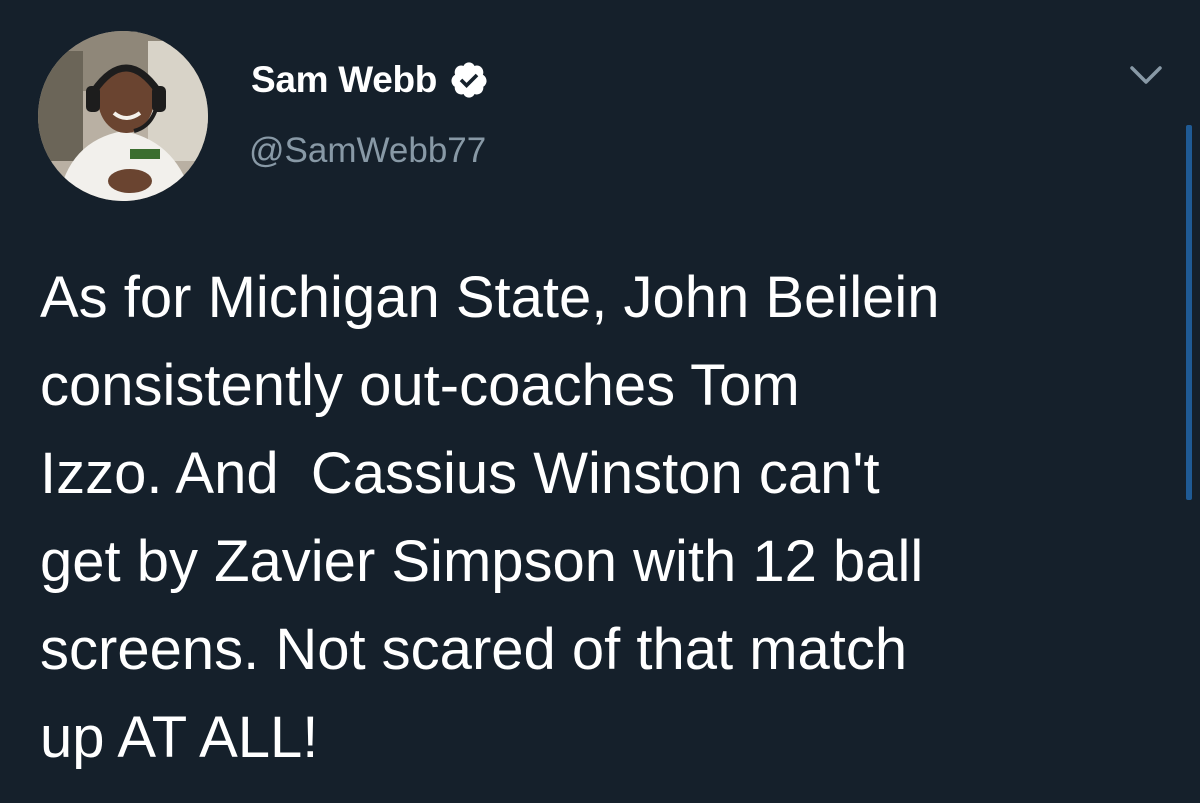 The width and height of the screenshot is (1200, 803). I want to click on profile-photo-icon, so click(123, 116).